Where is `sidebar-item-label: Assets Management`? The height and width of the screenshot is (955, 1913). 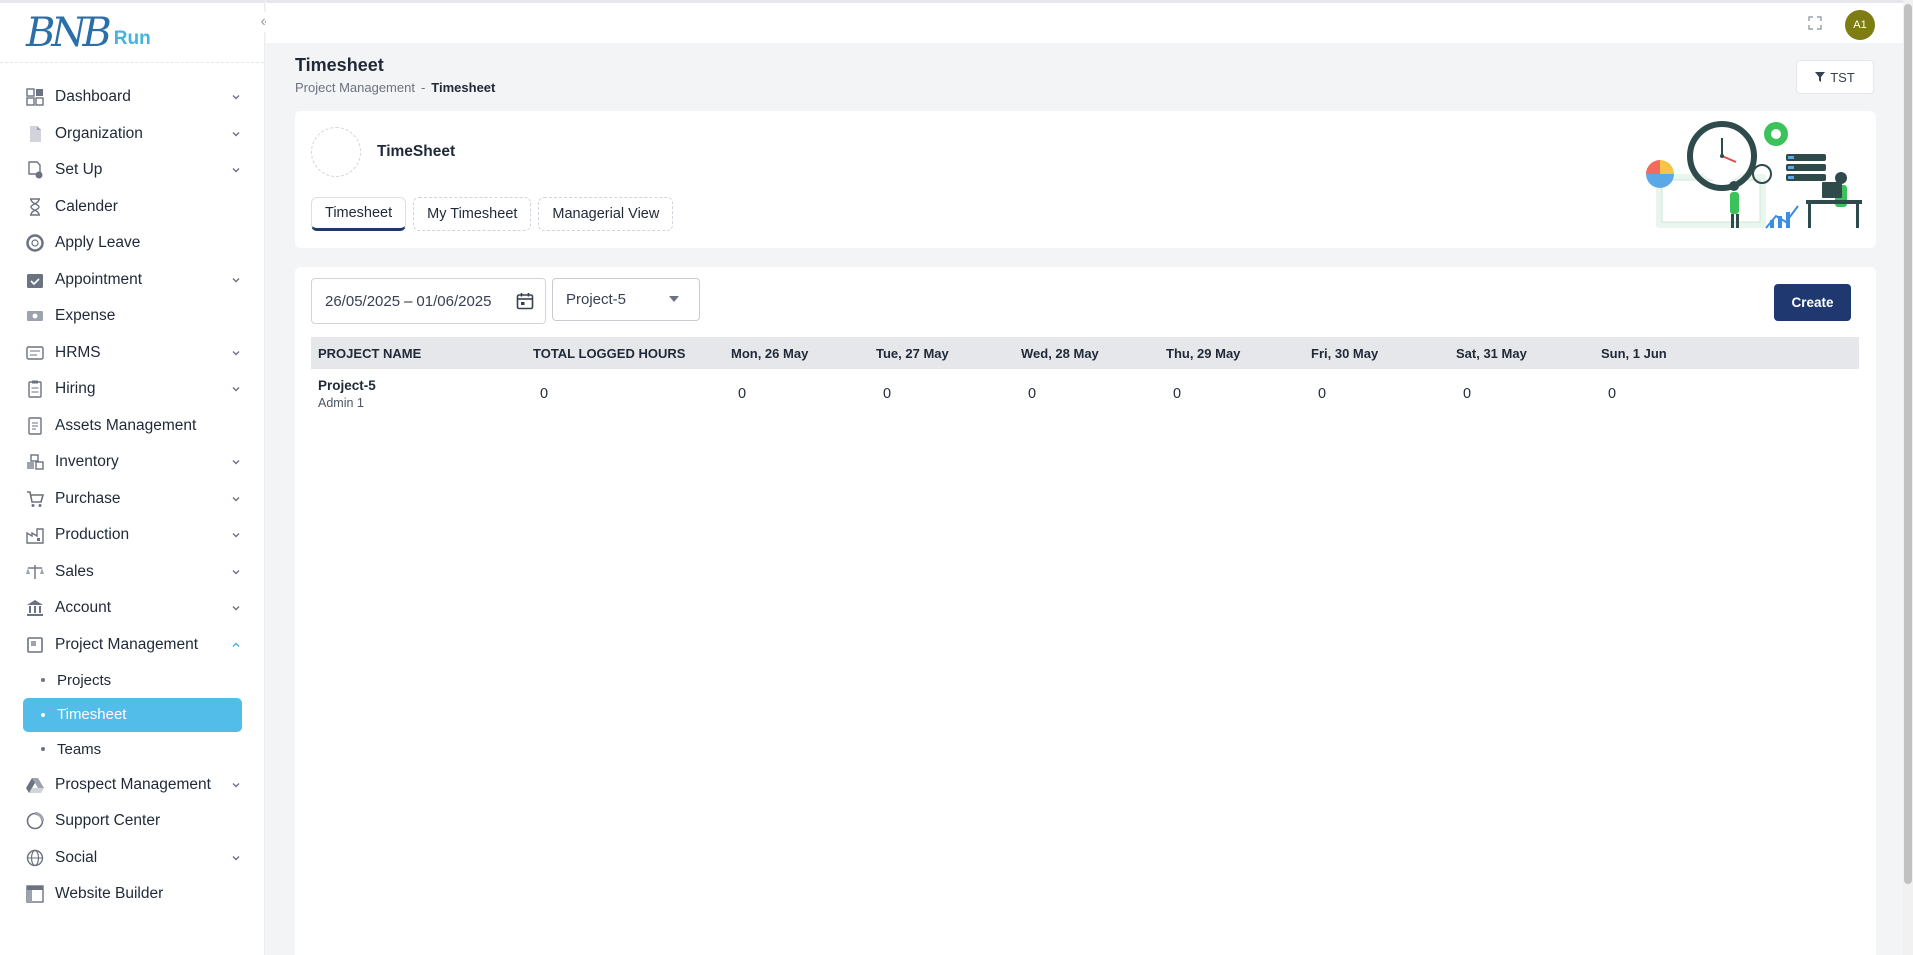 sidebar-item-label: Assets Management is located at coordinates (126, 425).